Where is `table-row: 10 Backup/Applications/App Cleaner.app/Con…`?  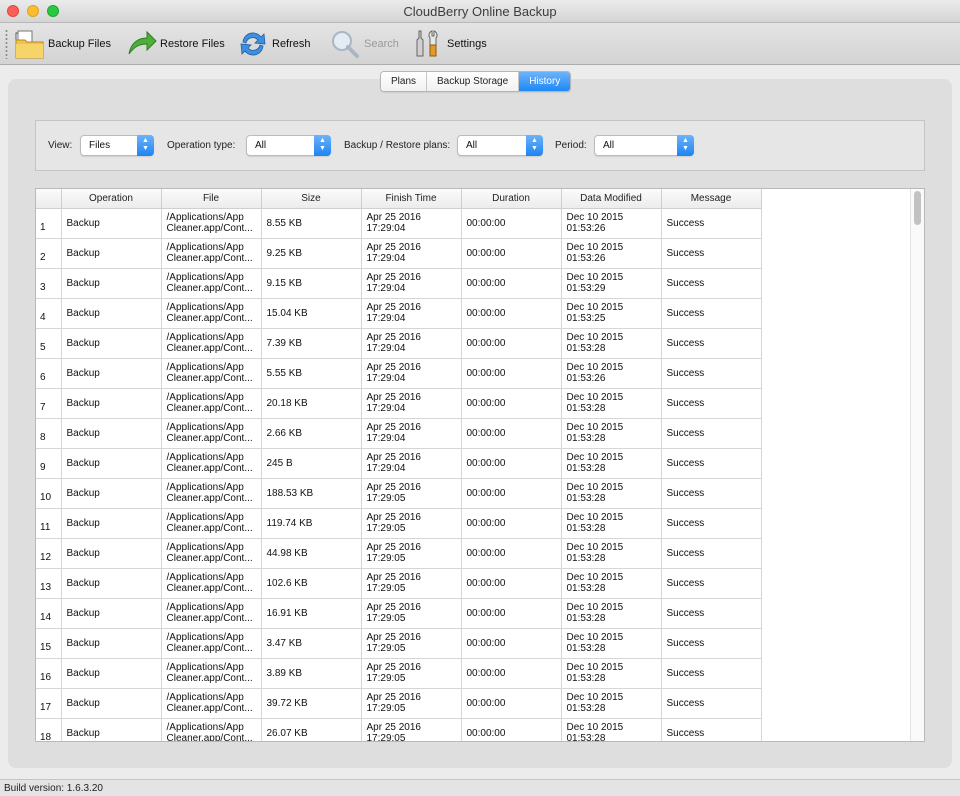 table-row: 10 Backup/Applications/App Cleaner.app/Con… is located at coordinates (399, 493).